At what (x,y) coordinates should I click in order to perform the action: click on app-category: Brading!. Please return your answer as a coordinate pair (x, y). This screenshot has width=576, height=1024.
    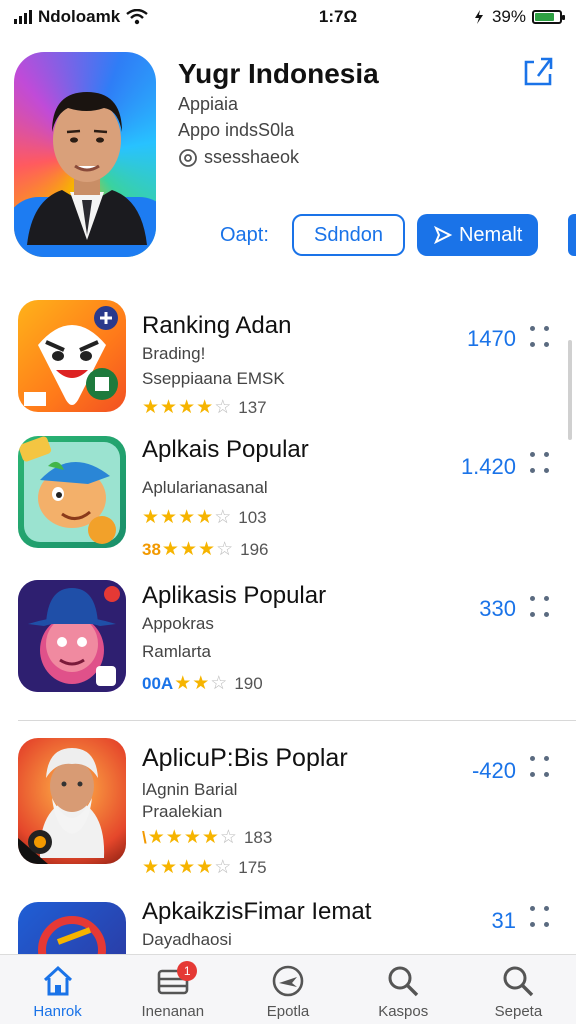
    Looking at the image, I should click on (174, 353).